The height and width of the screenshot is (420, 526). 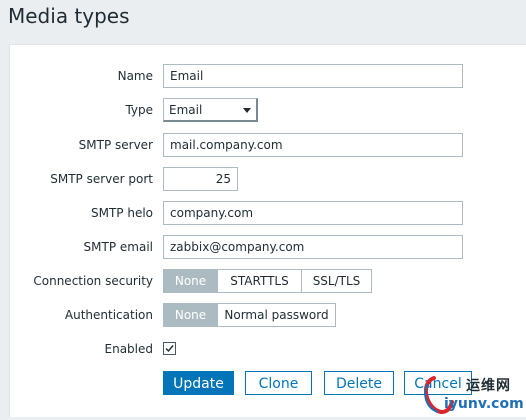 I want to click on authentication-normal-password: Normal password, so click(x=276, y=315).